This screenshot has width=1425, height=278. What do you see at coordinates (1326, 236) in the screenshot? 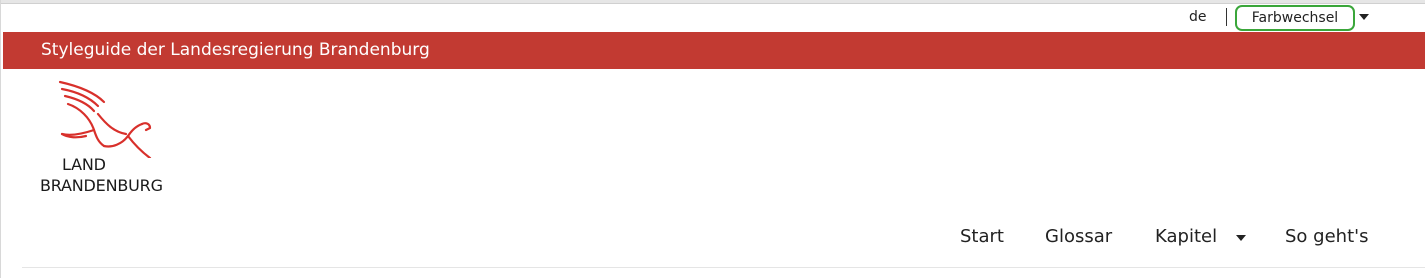
I see `nav-item-so-gehts: So geht's` at bounding box center [1326, 236].